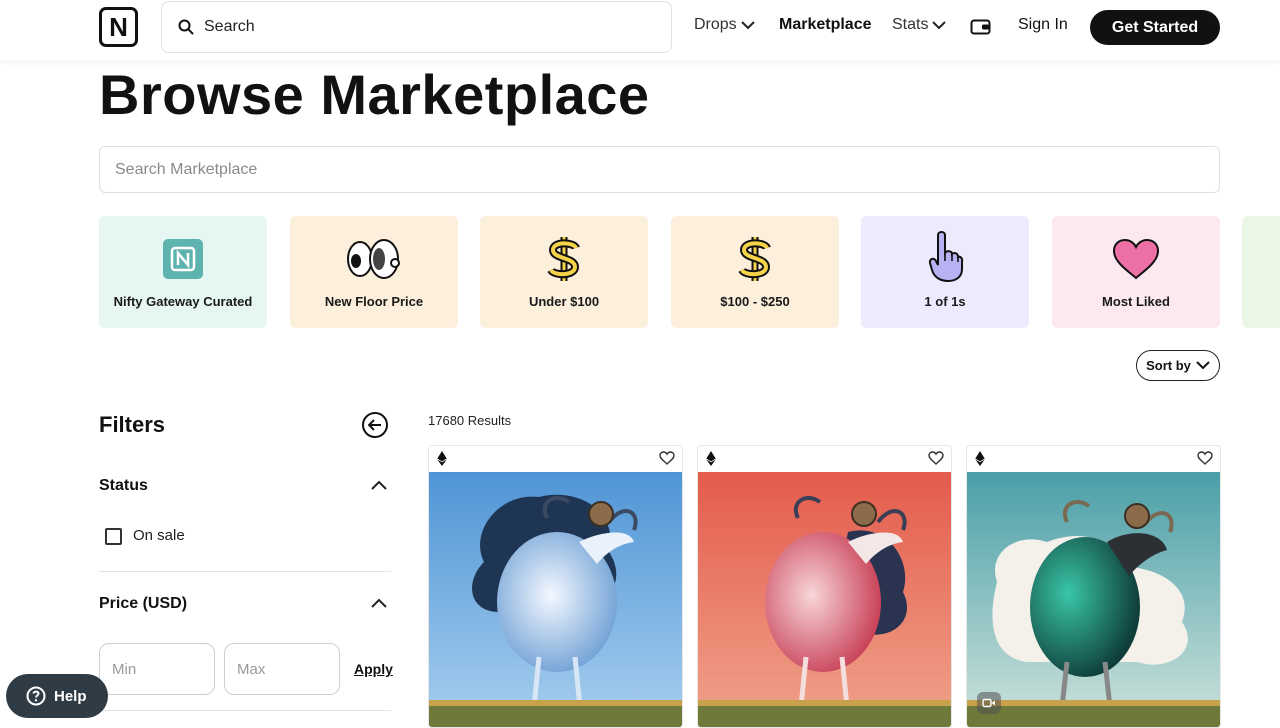  What do you see at coordinates (1093, 599) in the screenshot?
I see `nft-artwork-bull-teal` at bounding box center [1093, 599].